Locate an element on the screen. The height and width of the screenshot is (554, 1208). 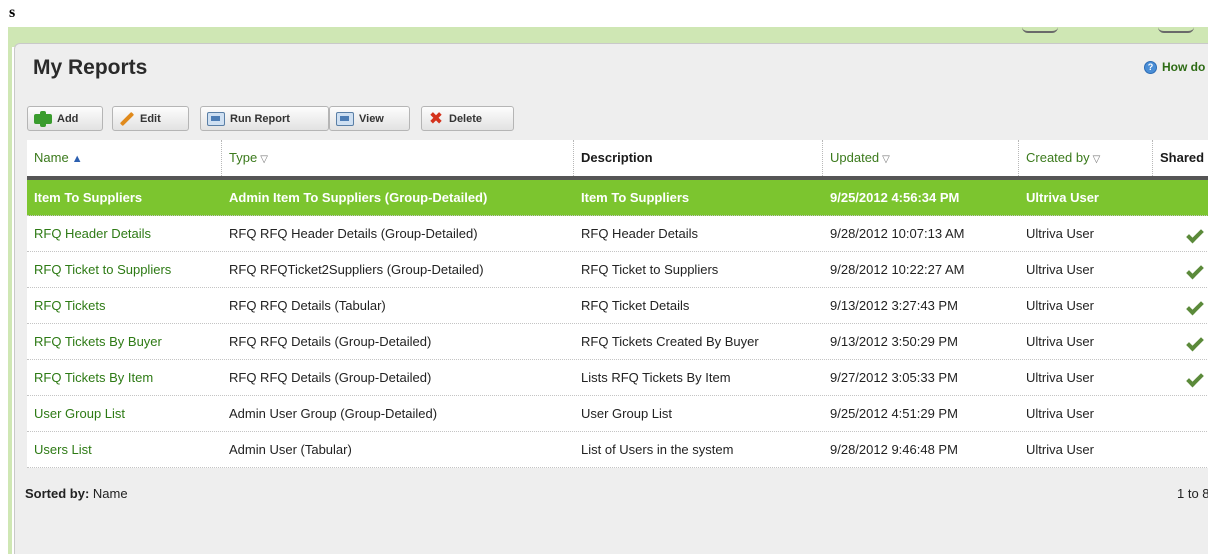
cell-updated: 9/13/2012 3:27:43 PM is located at coordinates (894, 305).